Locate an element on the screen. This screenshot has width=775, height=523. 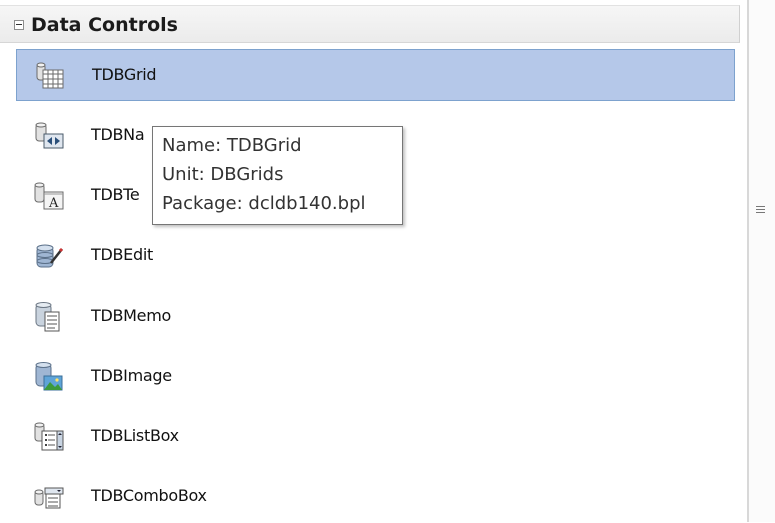
palette-item-tdbmemo: TDBMemo is located at coordinates (375, 317).